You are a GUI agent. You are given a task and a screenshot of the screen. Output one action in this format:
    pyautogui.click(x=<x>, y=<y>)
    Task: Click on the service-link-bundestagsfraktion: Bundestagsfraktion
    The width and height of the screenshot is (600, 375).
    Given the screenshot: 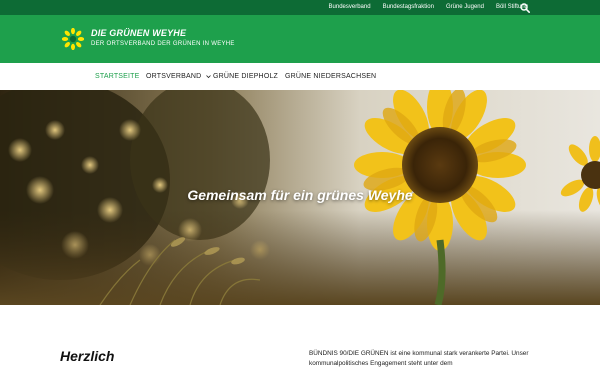 What is the action you would take?
    pyautogui.click(x=408, y=7)
    